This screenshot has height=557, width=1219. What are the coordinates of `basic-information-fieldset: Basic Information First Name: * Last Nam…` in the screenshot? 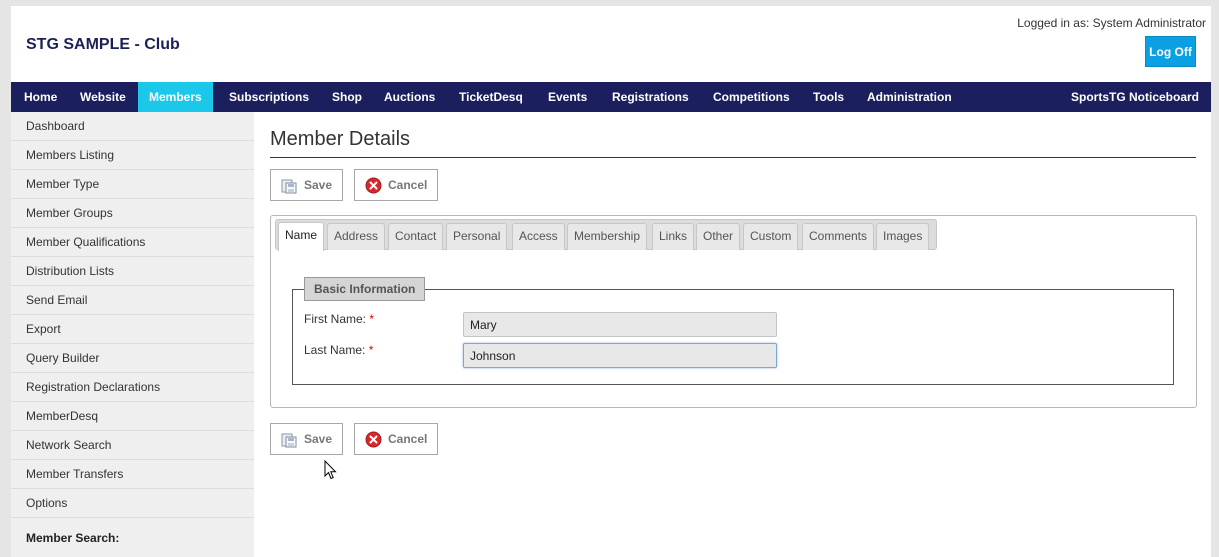 It's located at (733, 331).